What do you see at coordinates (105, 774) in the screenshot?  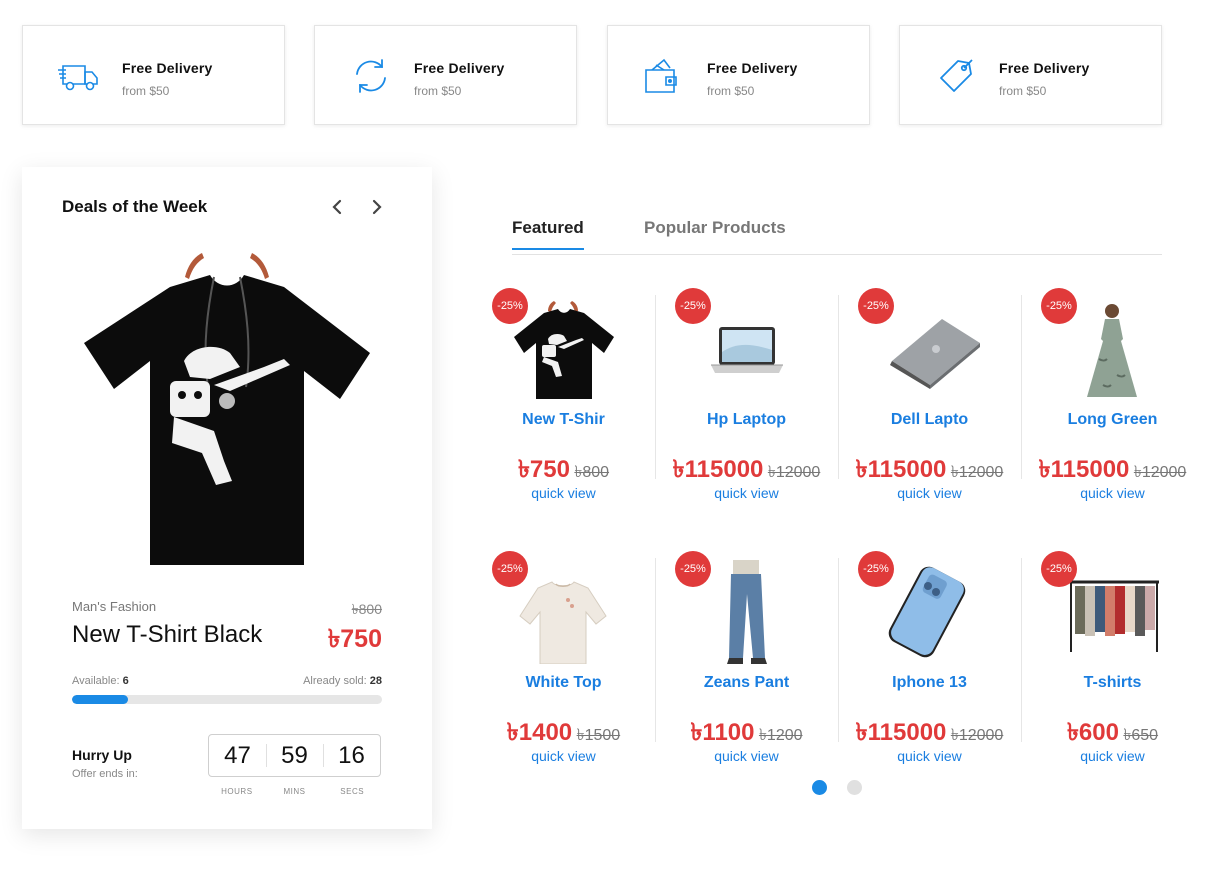 I see `offer-ends-label: Offer ends in:` at bounding box center [105, 774].